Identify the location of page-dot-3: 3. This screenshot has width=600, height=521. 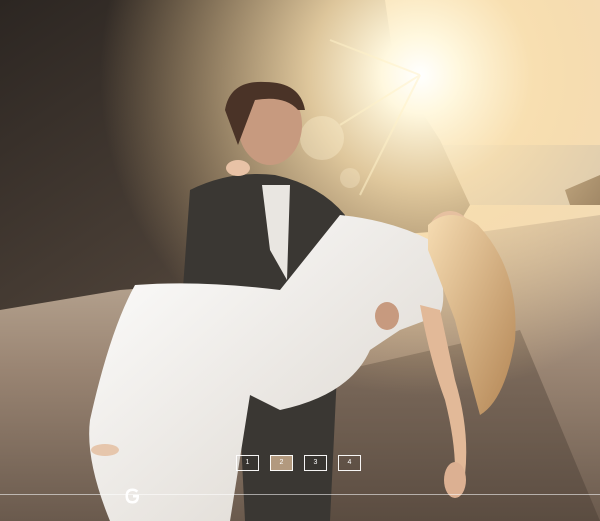
(315, 463).